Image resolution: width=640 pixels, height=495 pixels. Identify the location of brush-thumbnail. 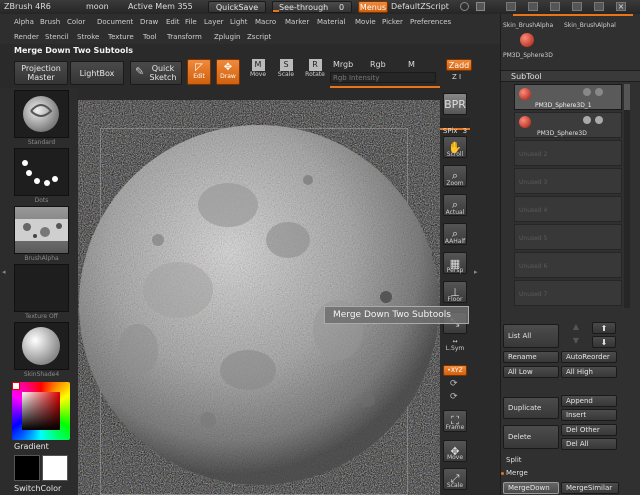
(41, 114).